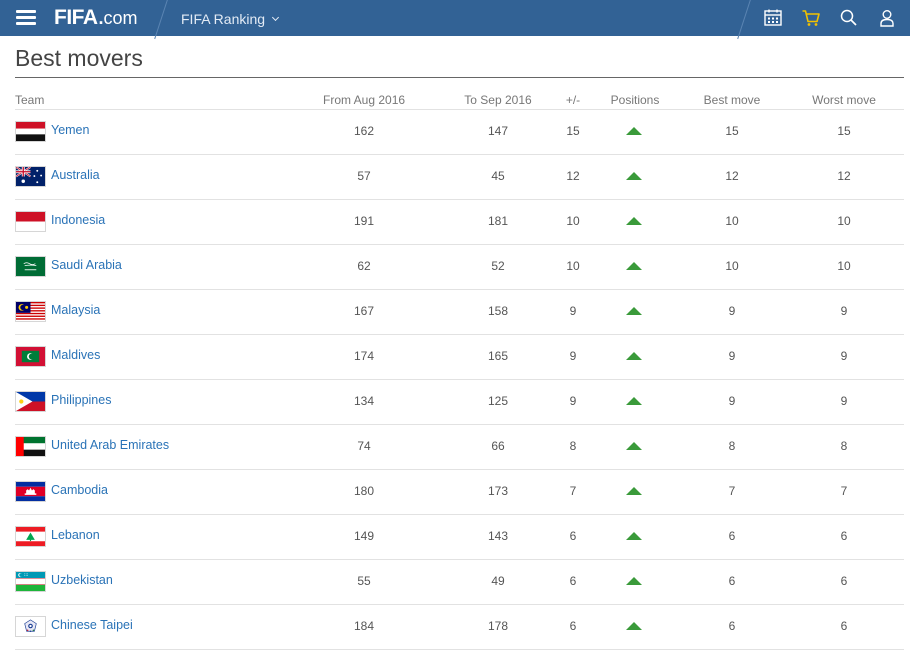  What do you see at coordinates (498, 401) in the screenshot?
I see `rank-to: 125` at bounding box center [498, 401].